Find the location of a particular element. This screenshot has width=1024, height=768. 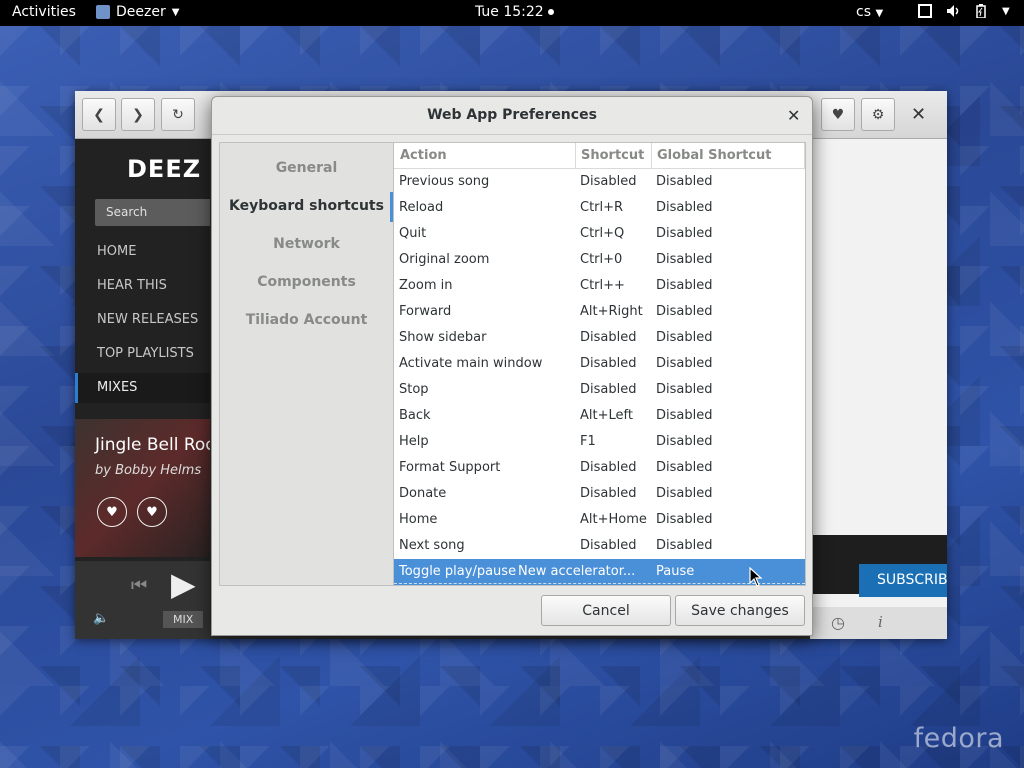

app-menu: Deezer ▼ is located at coordinates (137, 12).